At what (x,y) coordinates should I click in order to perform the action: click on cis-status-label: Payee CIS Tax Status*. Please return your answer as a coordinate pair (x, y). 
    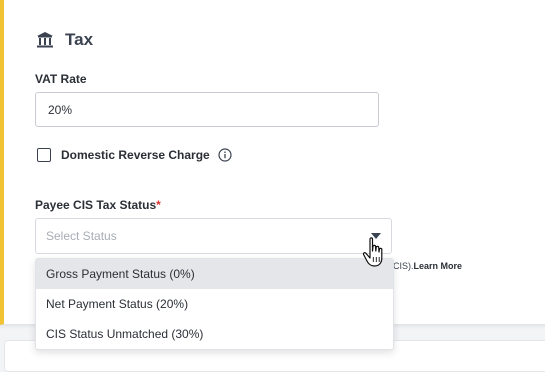
    Looking at the image, I should click on (98, 205).